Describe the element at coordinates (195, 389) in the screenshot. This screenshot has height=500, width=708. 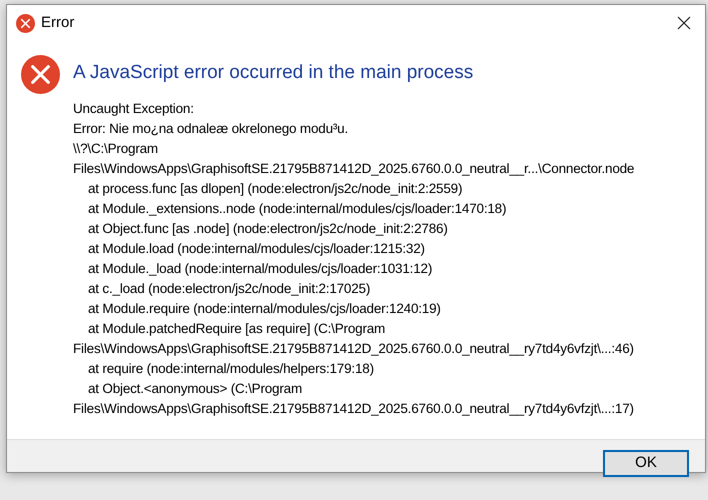
I see `message-line: at Object.<anonymous> (C:\Program` at that location.